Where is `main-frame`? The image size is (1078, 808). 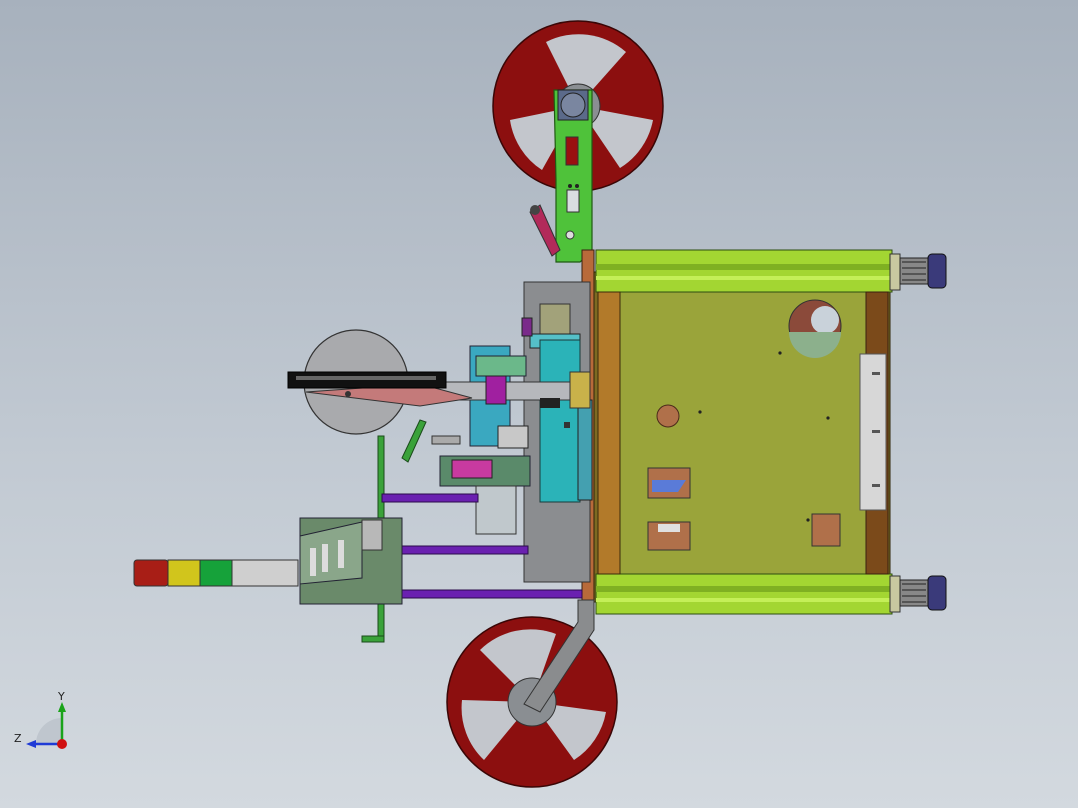 main-frame is located at coordinates (737, 432).